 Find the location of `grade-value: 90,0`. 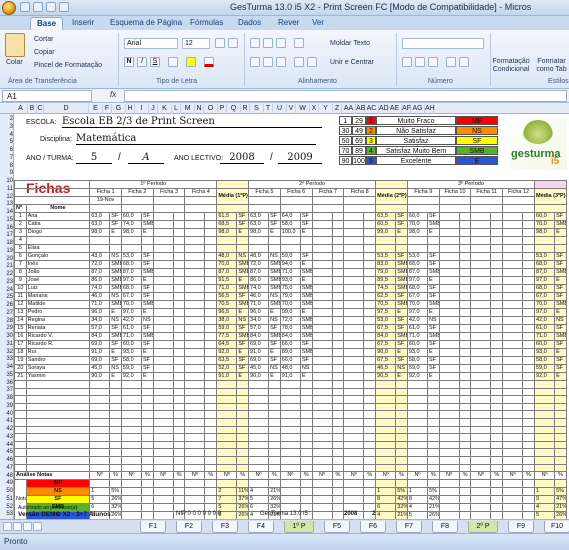

grade-value: 90,0 is located at coordinates (386, 352).